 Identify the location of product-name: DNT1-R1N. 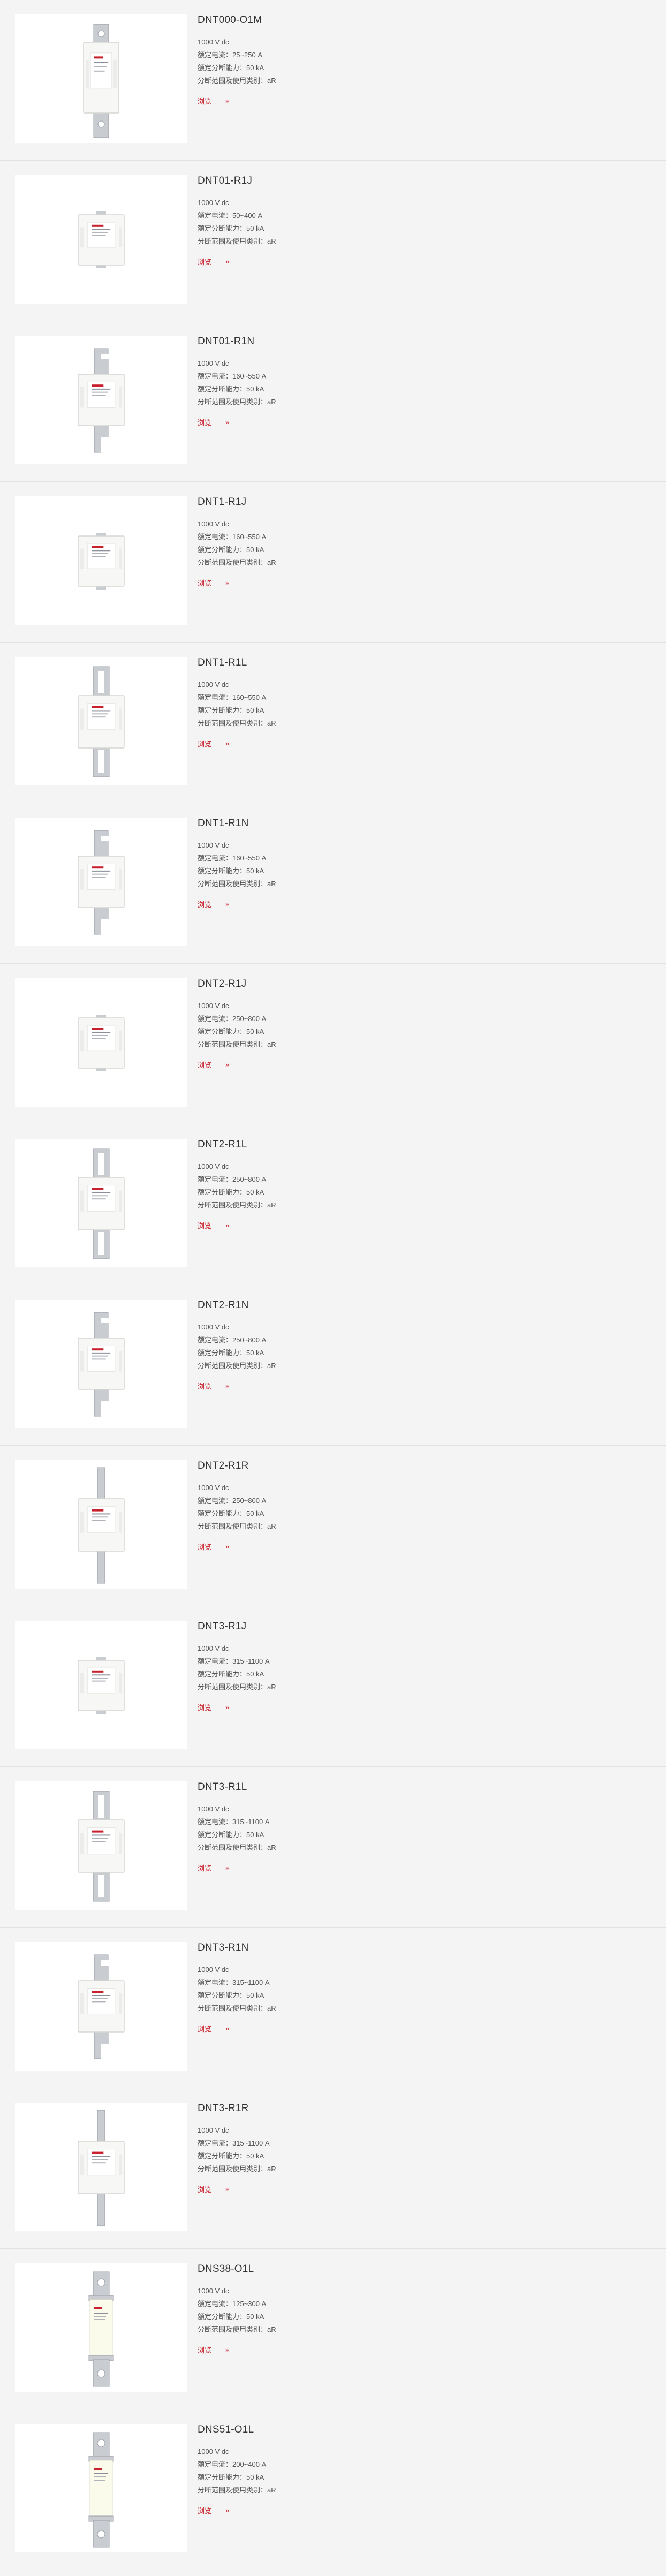
(417, 823).